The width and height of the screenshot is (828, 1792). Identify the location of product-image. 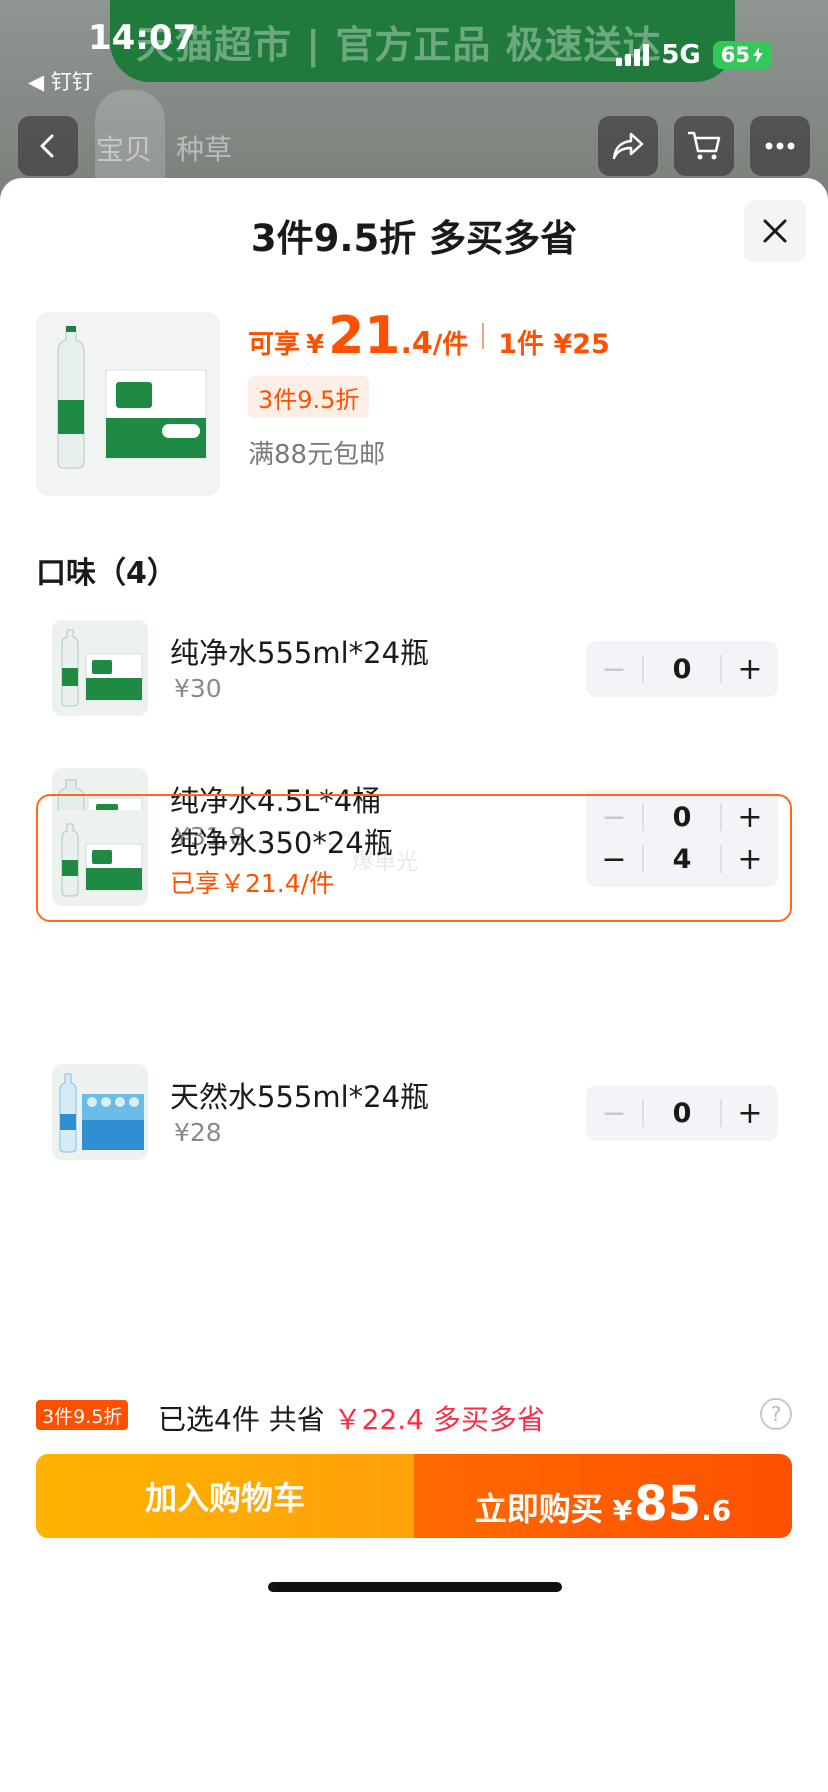
(128, 404).